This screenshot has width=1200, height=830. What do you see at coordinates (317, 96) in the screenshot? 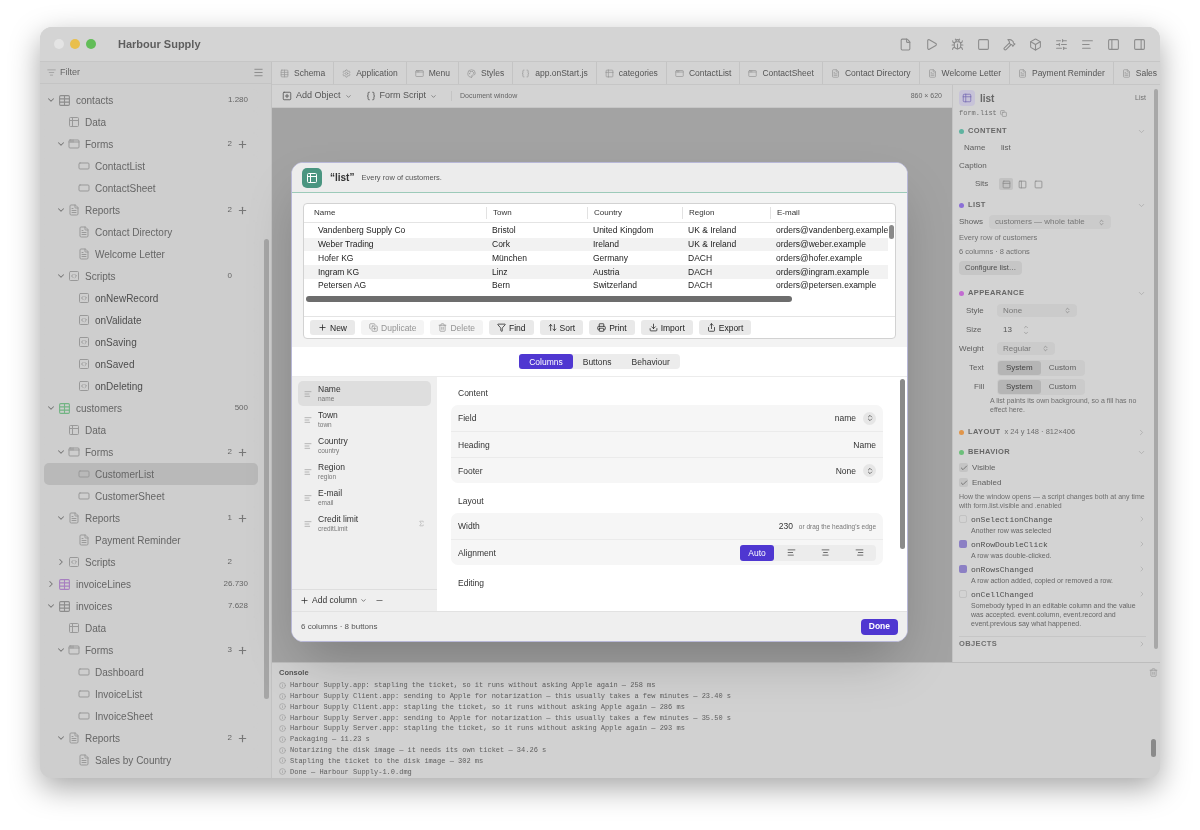
I see `add-object-button: Add Object` at bounding box center [317, 96].